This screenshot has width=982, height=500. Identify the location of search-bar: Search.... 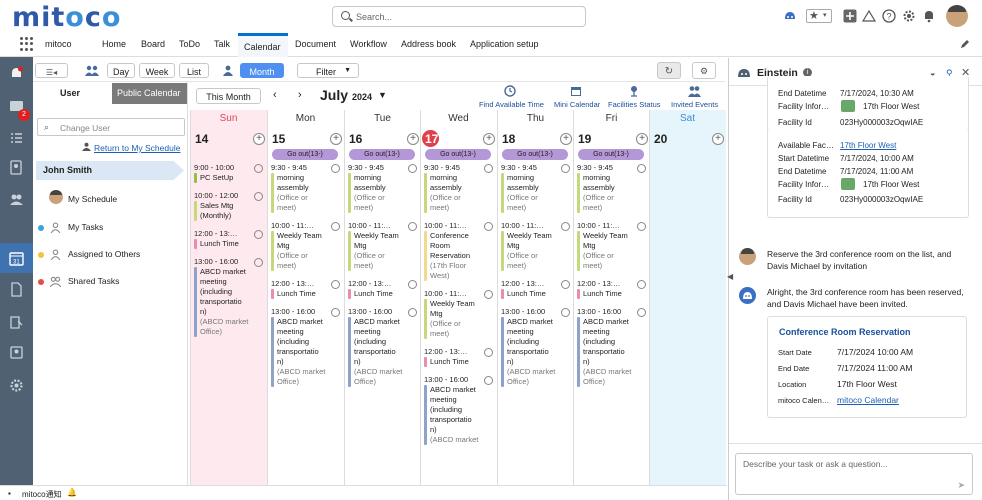
(459, 16).